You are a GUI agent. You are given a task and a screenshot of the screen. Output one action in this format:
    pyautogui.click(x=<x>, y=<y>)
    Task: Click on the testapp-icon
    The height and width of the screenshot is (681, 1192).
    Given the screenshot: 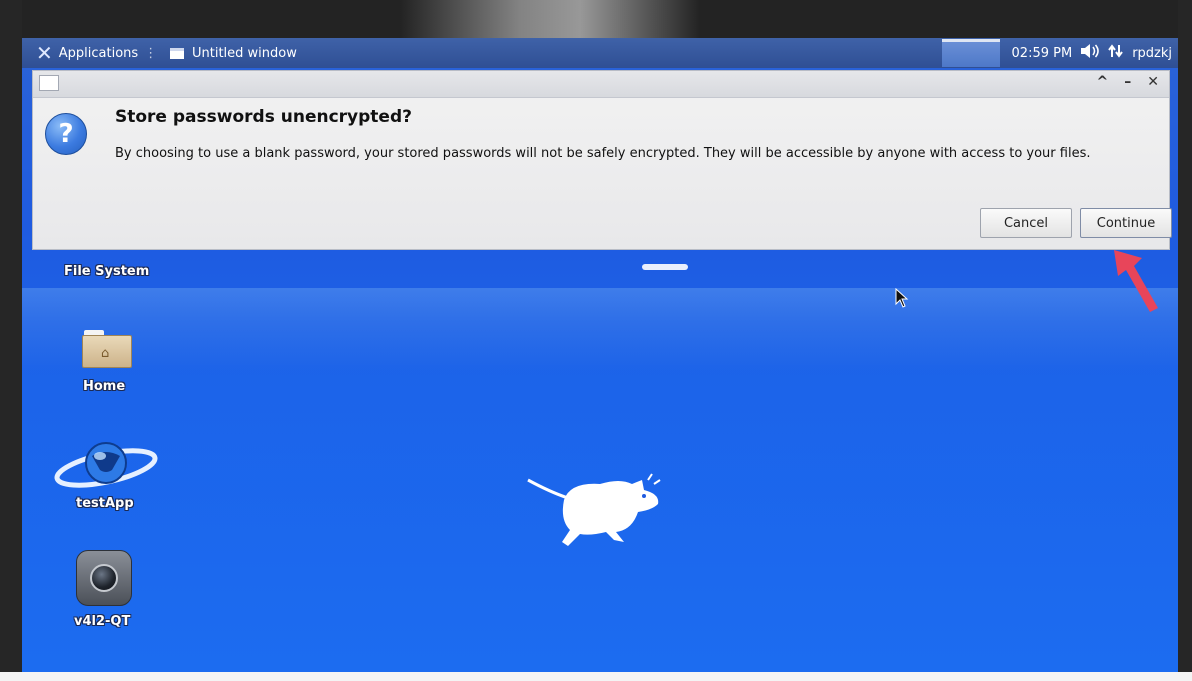 What is the action you would take?
    pyautogui.click(x=106, y=465)
    